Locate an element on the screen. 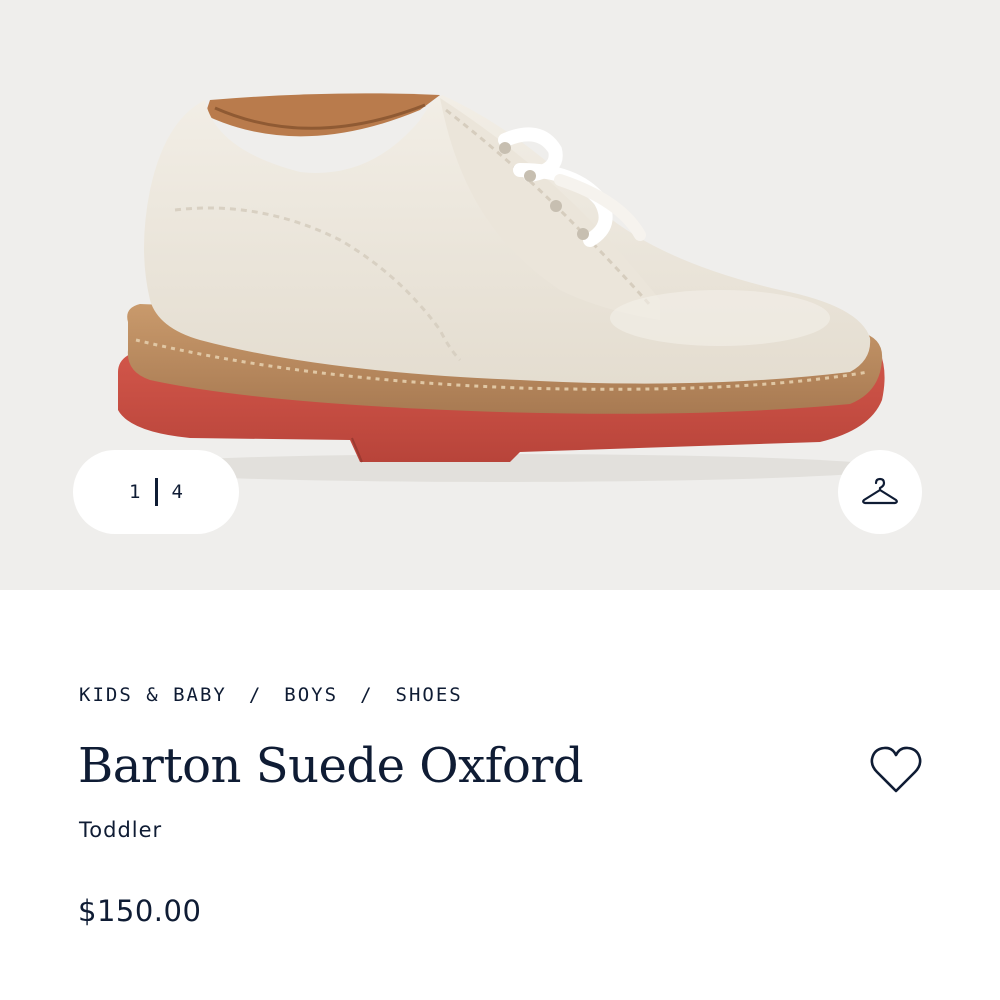  heart-icon is located at coordinates (896, 769).